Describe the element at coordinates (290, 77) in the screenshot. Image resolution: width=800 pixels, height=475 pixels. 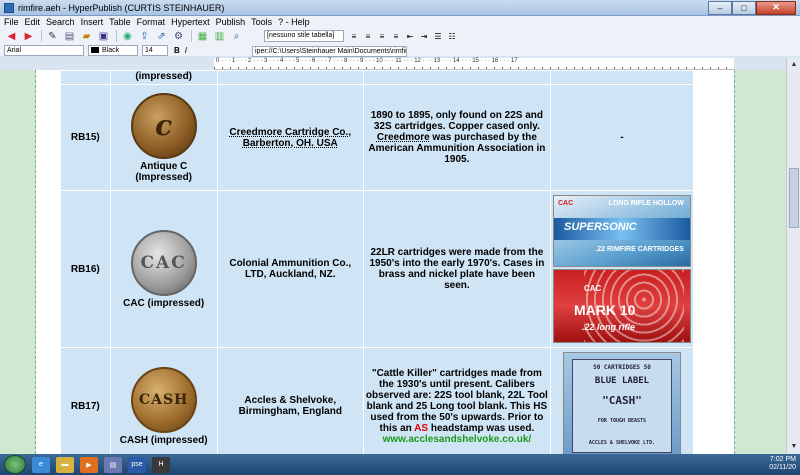
I see `maker-cell` at that location.